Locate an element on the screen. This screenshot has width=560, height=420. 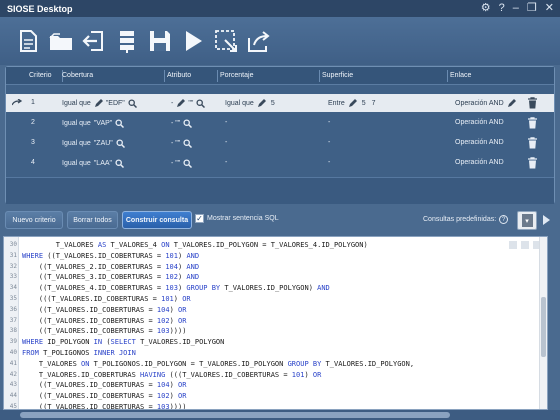
line-number: 32 is located at coordinates (13, 266).